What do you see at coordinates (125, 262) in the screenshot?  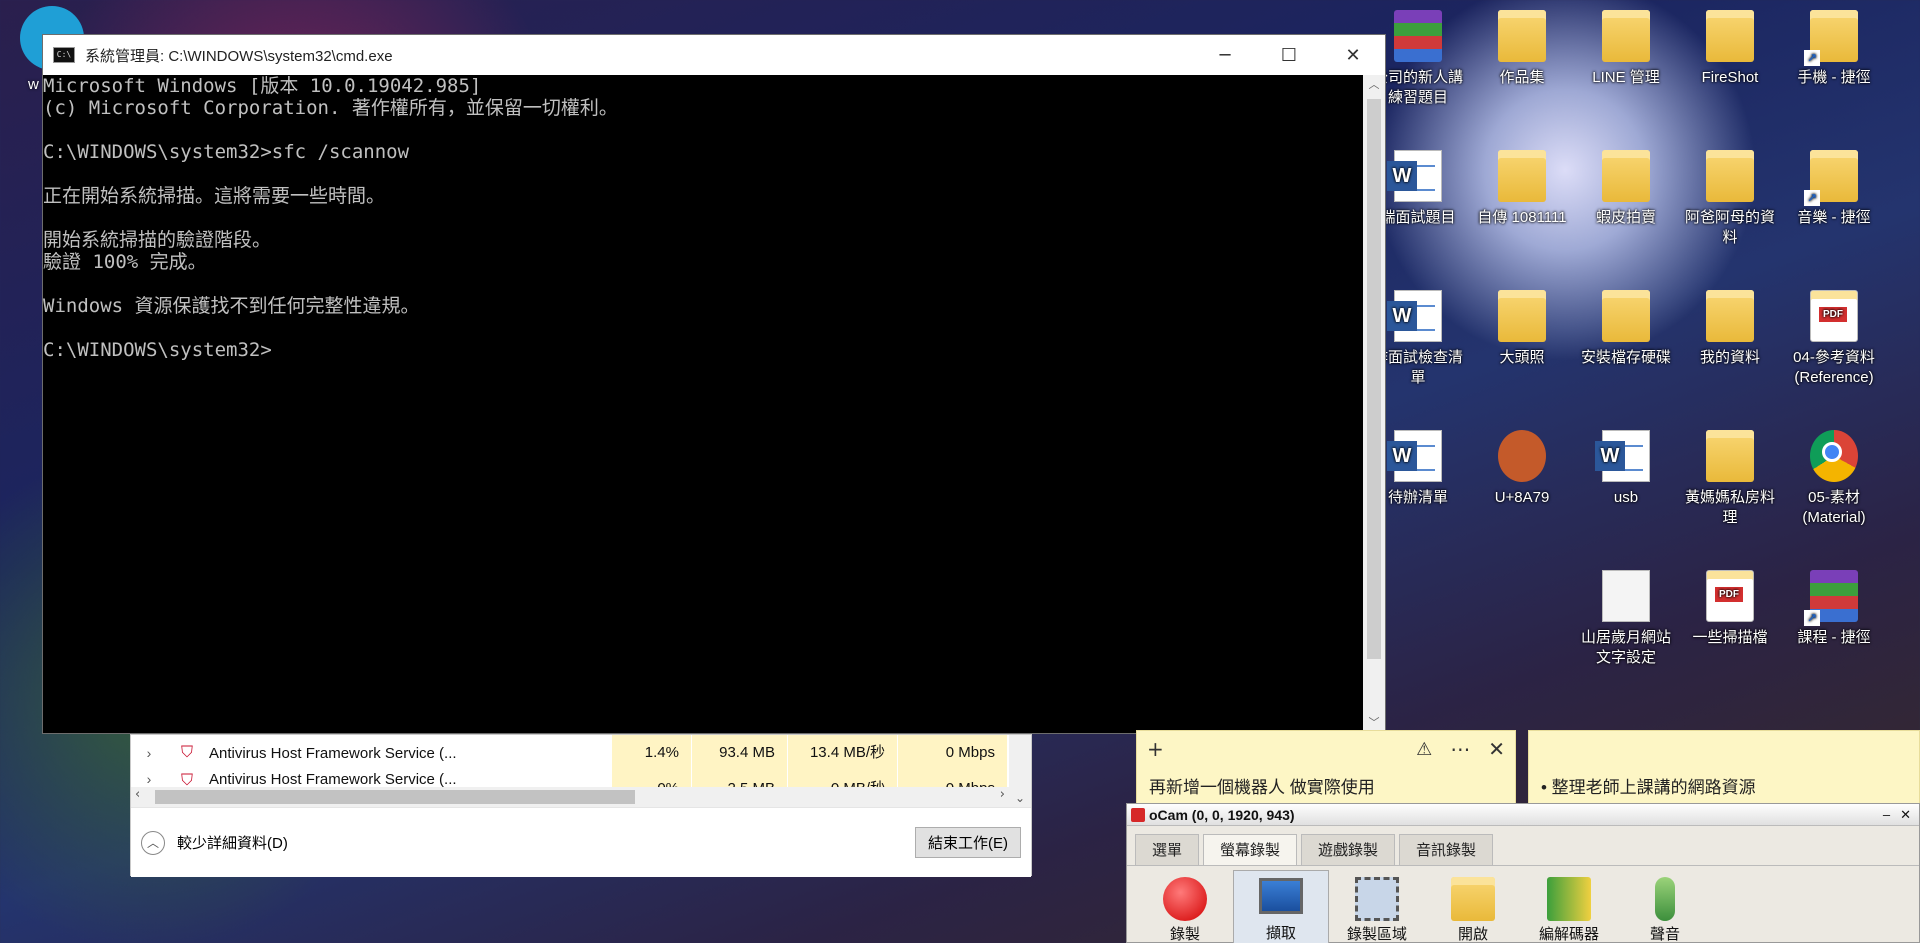 I see `console-line: 驗證 100% 完成。` at bounding box center [125, 262].